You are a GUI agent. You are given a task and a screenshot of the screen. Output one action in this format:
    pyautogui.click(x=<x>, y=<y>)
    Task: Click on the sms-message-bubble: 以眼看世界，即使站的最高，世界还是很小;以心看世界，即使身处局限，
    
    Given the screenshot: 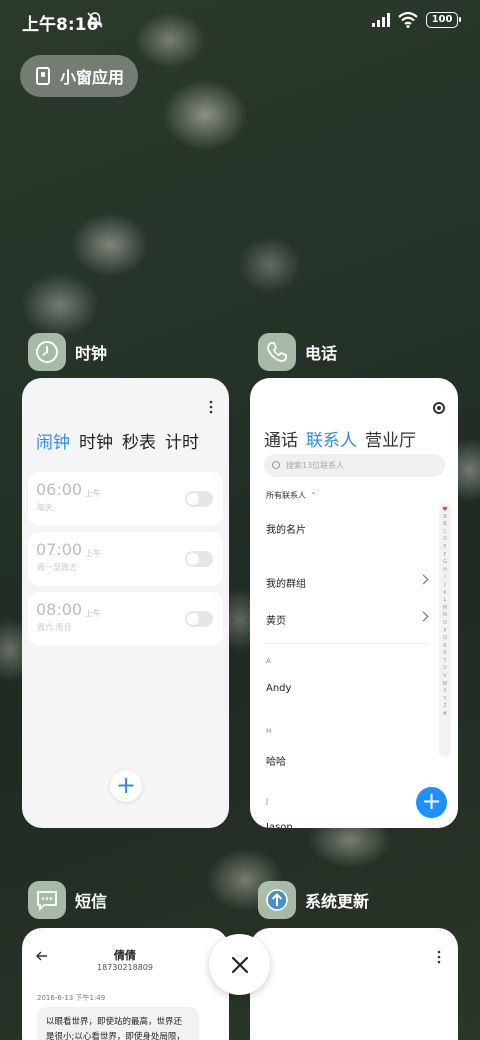 What is the action you would take?
    pyautogui.click(x=118, y=1023)
    